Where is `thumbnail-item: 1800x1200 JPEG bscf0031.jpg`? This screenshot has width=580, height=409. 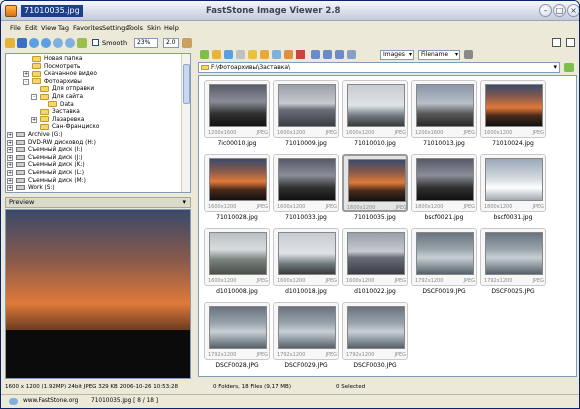 thumbnail-item: 1800x1200 JPEG bscf0031.jpg is located at coordinates (514, 189).